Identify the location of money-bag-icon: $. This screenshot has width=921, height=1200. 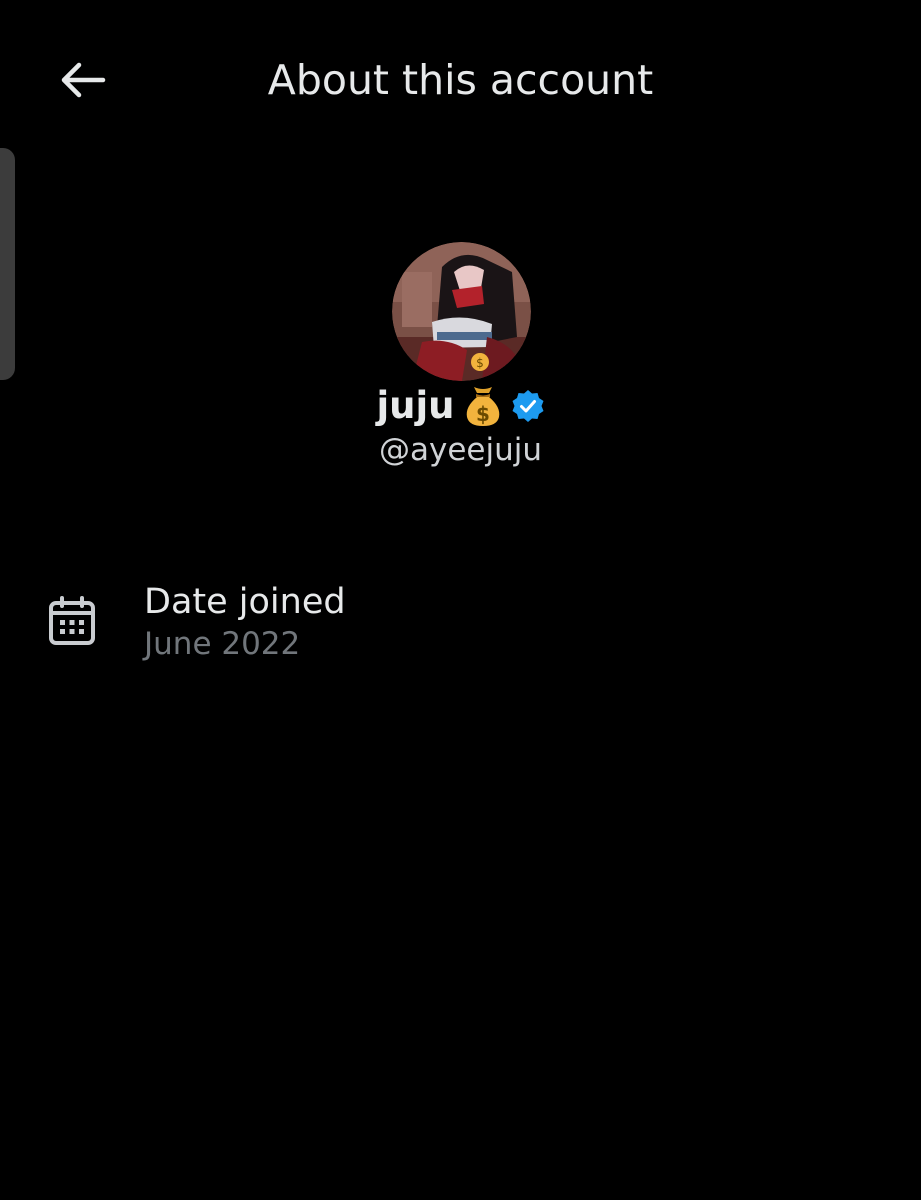
(482, 406).